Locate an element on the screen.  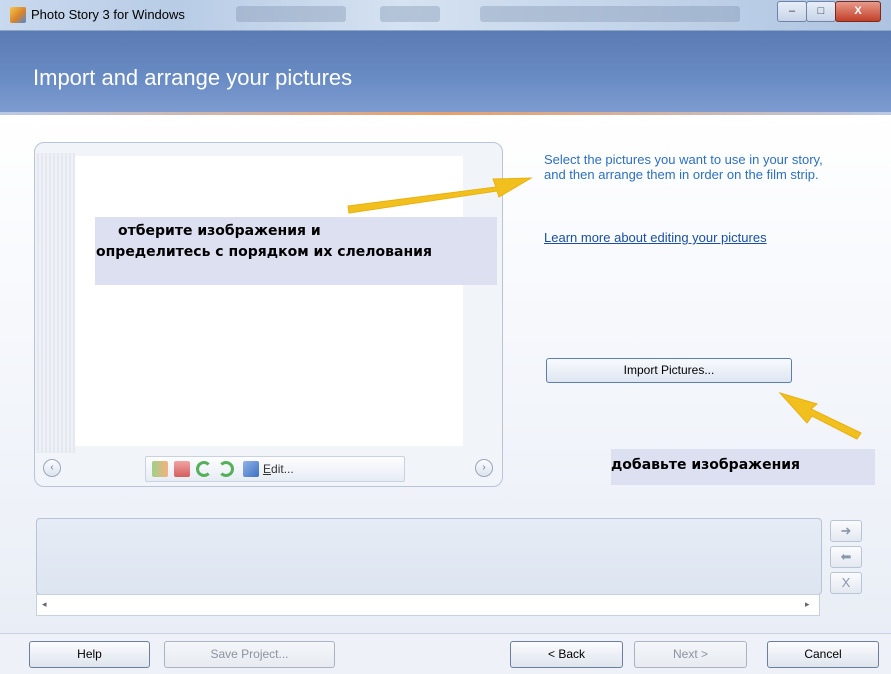
window-controls: – □ X is located at coordinates (829, 11).